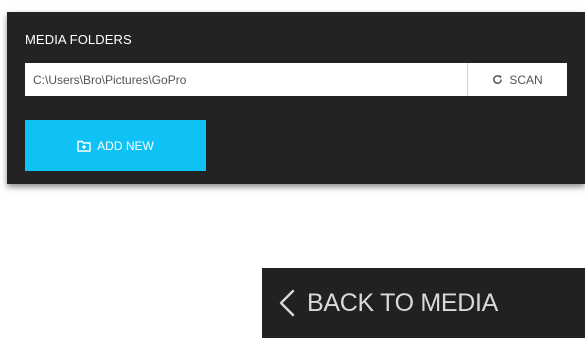  Describe the element at coordinates (78, 39) in the screenshot. I see `panel-title: MEDIA FOLDERS` at that location.